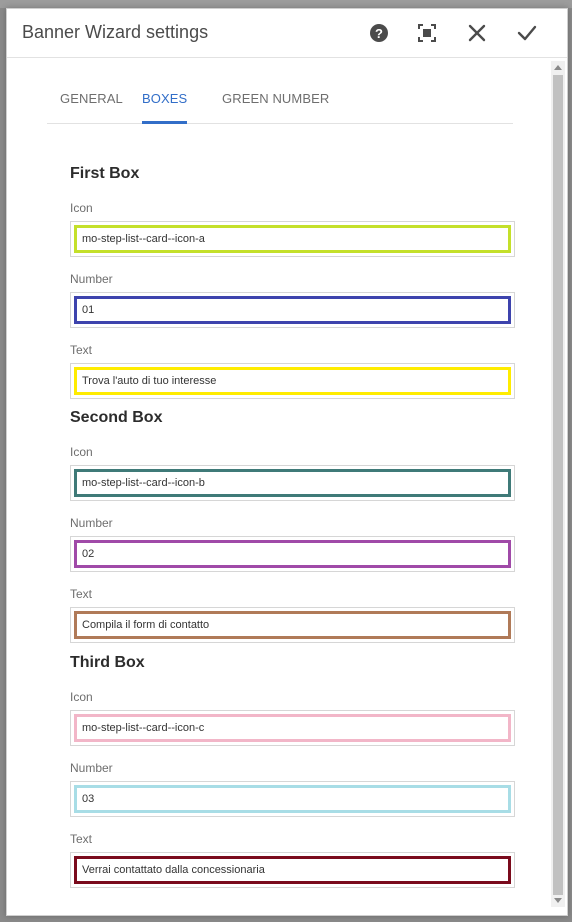  I want to click on checkmark-icon, so click(527, 33).